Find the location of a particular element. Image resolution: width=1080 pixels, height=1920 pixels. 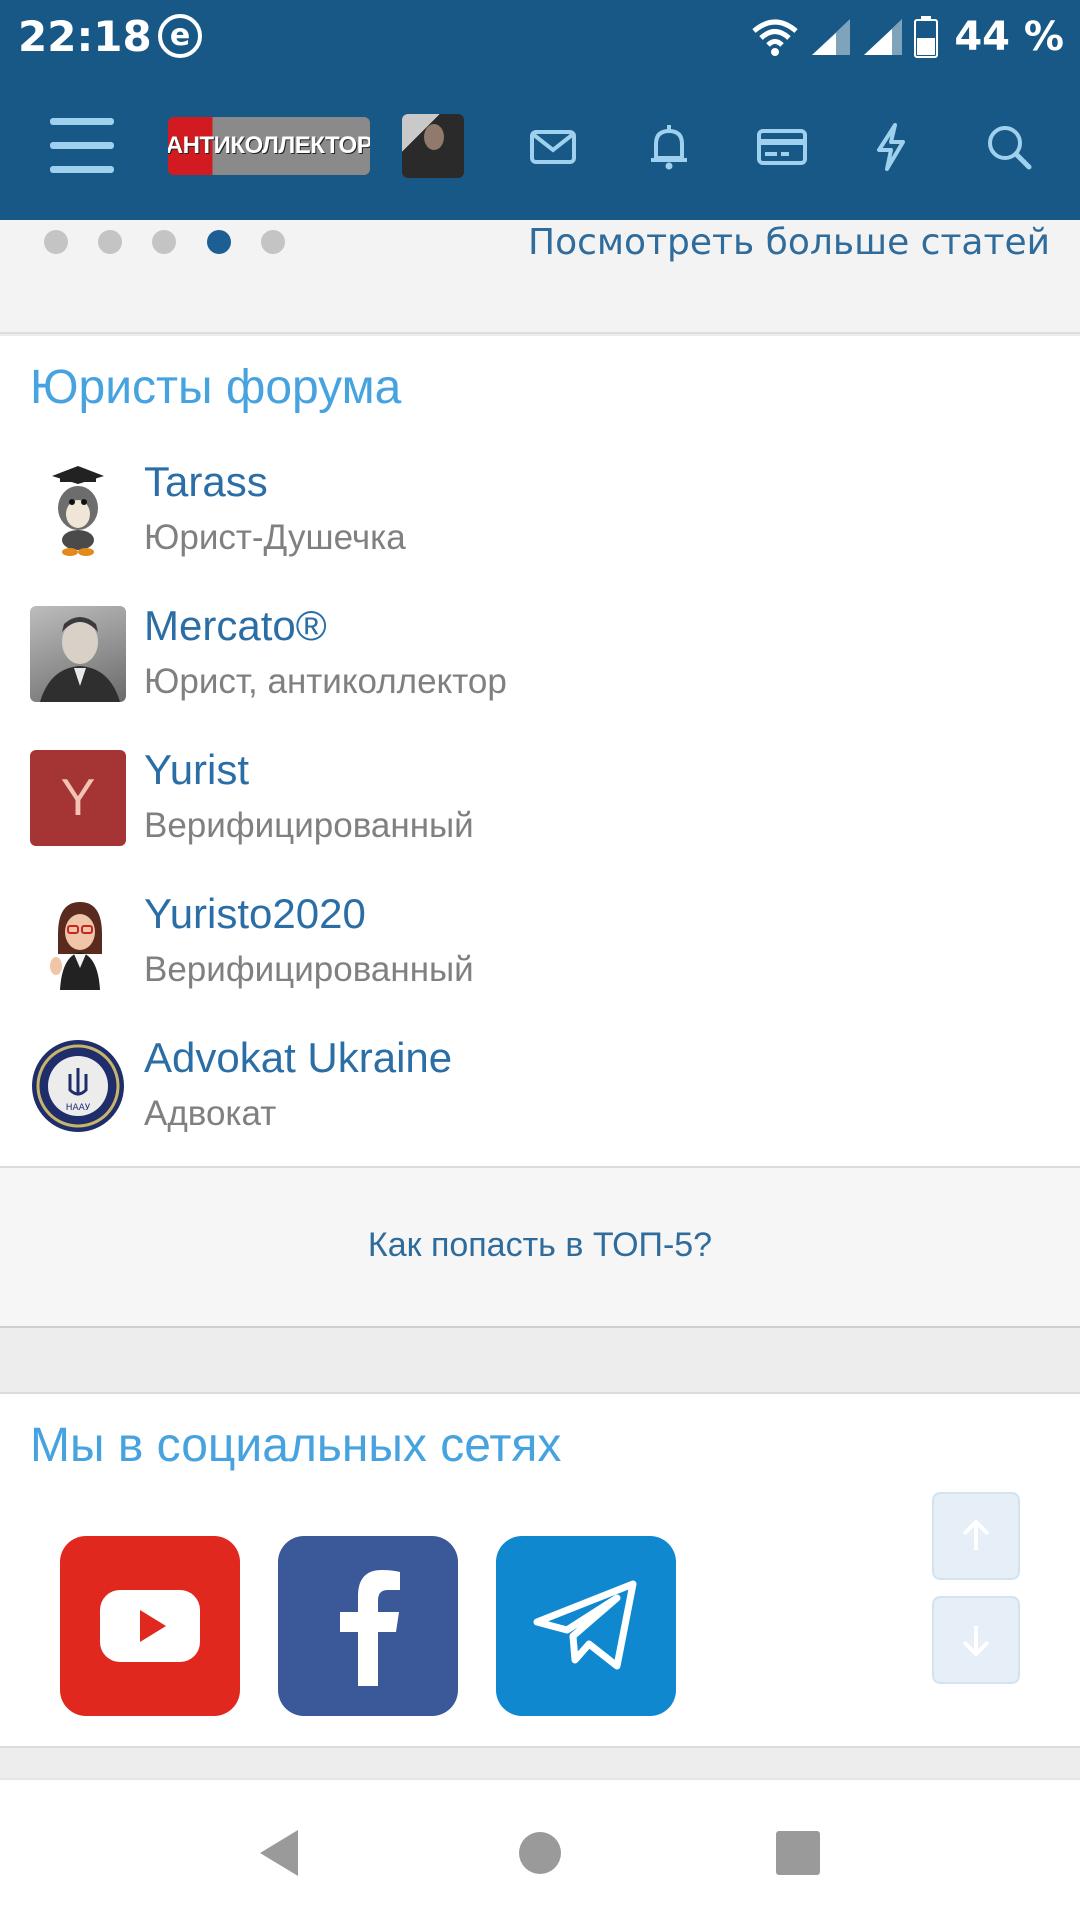

facebook-button is located at coordinates (368, 1626).